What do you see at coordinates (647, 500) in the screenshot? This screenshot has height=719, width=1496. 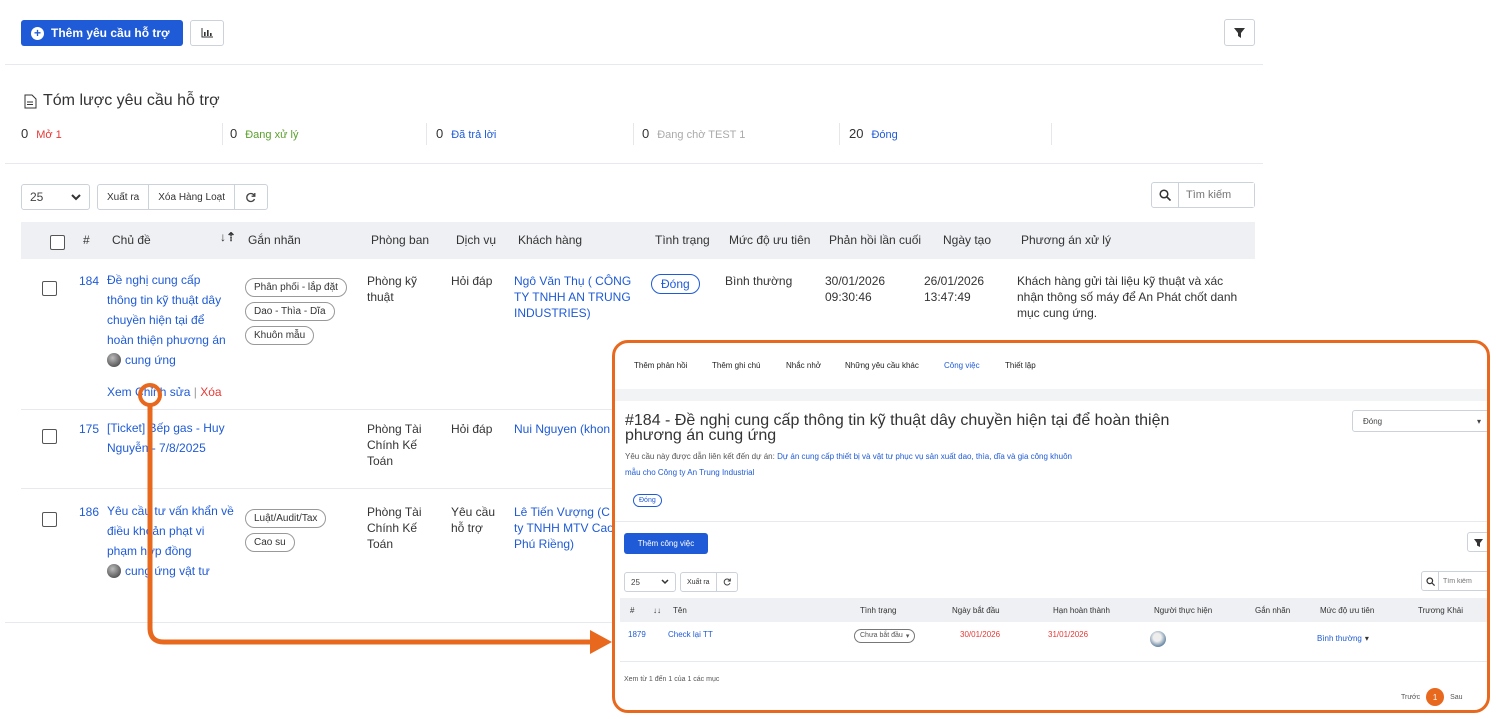 I see `status-badge: Đóng` at bounding box center [647, 500].